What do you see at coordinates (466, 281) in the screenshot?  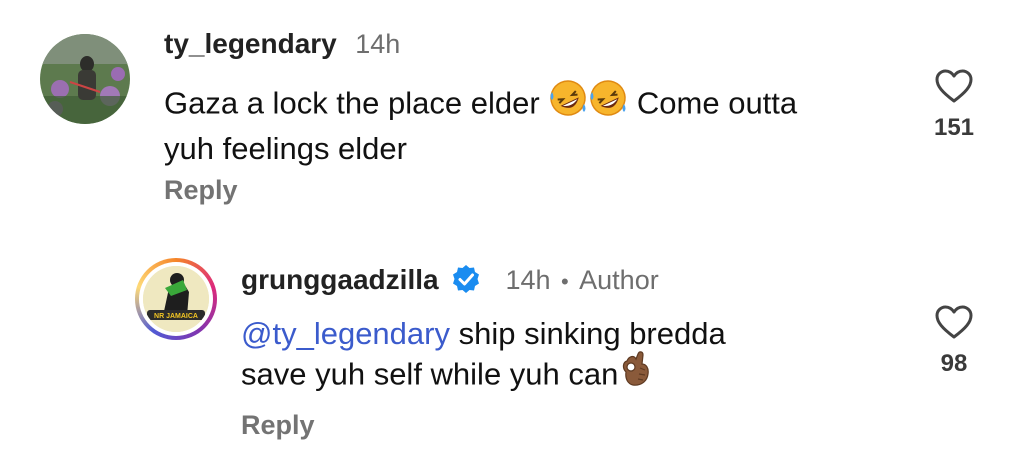 I see `verified-badge-icon` at bounding box center [466, 281].